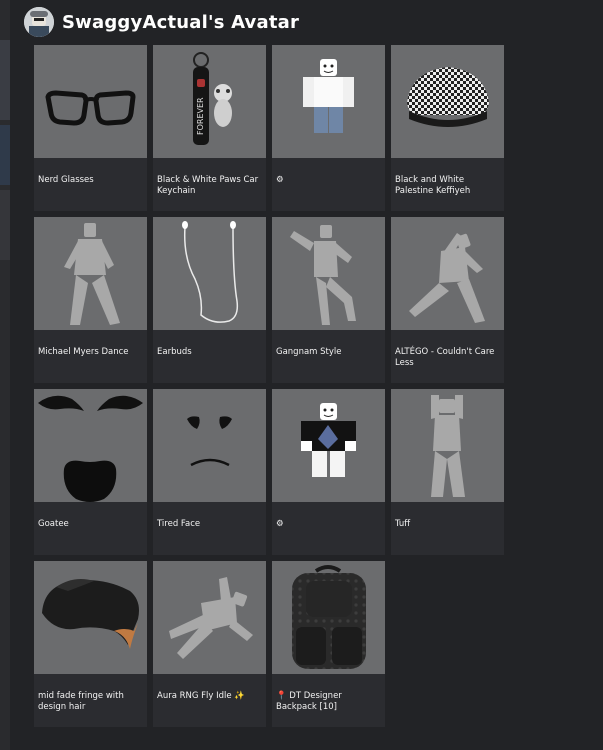 This screenshot has width=603, height=750. Describe the element at coordinates (448, 97) in the screenshot. I see `keffiyeh-icon` at that location.